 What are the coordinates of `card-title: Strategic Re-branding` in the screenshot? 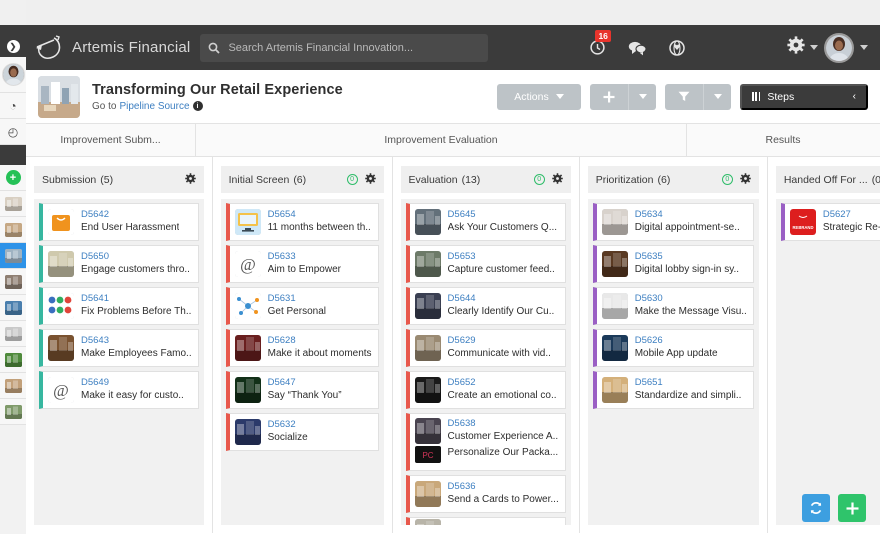 It's located at (851, 228).